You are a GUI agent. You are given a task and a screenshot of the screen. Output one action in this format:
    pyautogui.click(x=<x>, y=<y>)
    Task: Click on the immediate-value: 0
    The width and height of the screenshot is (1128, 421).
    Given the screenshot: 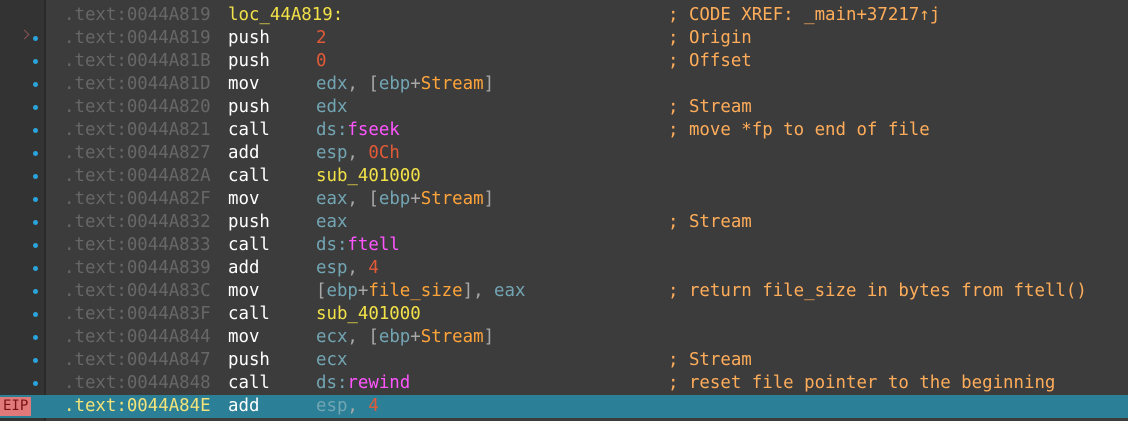 What is the action you would take?
    pyautogui.click(x=321, y=61)
    